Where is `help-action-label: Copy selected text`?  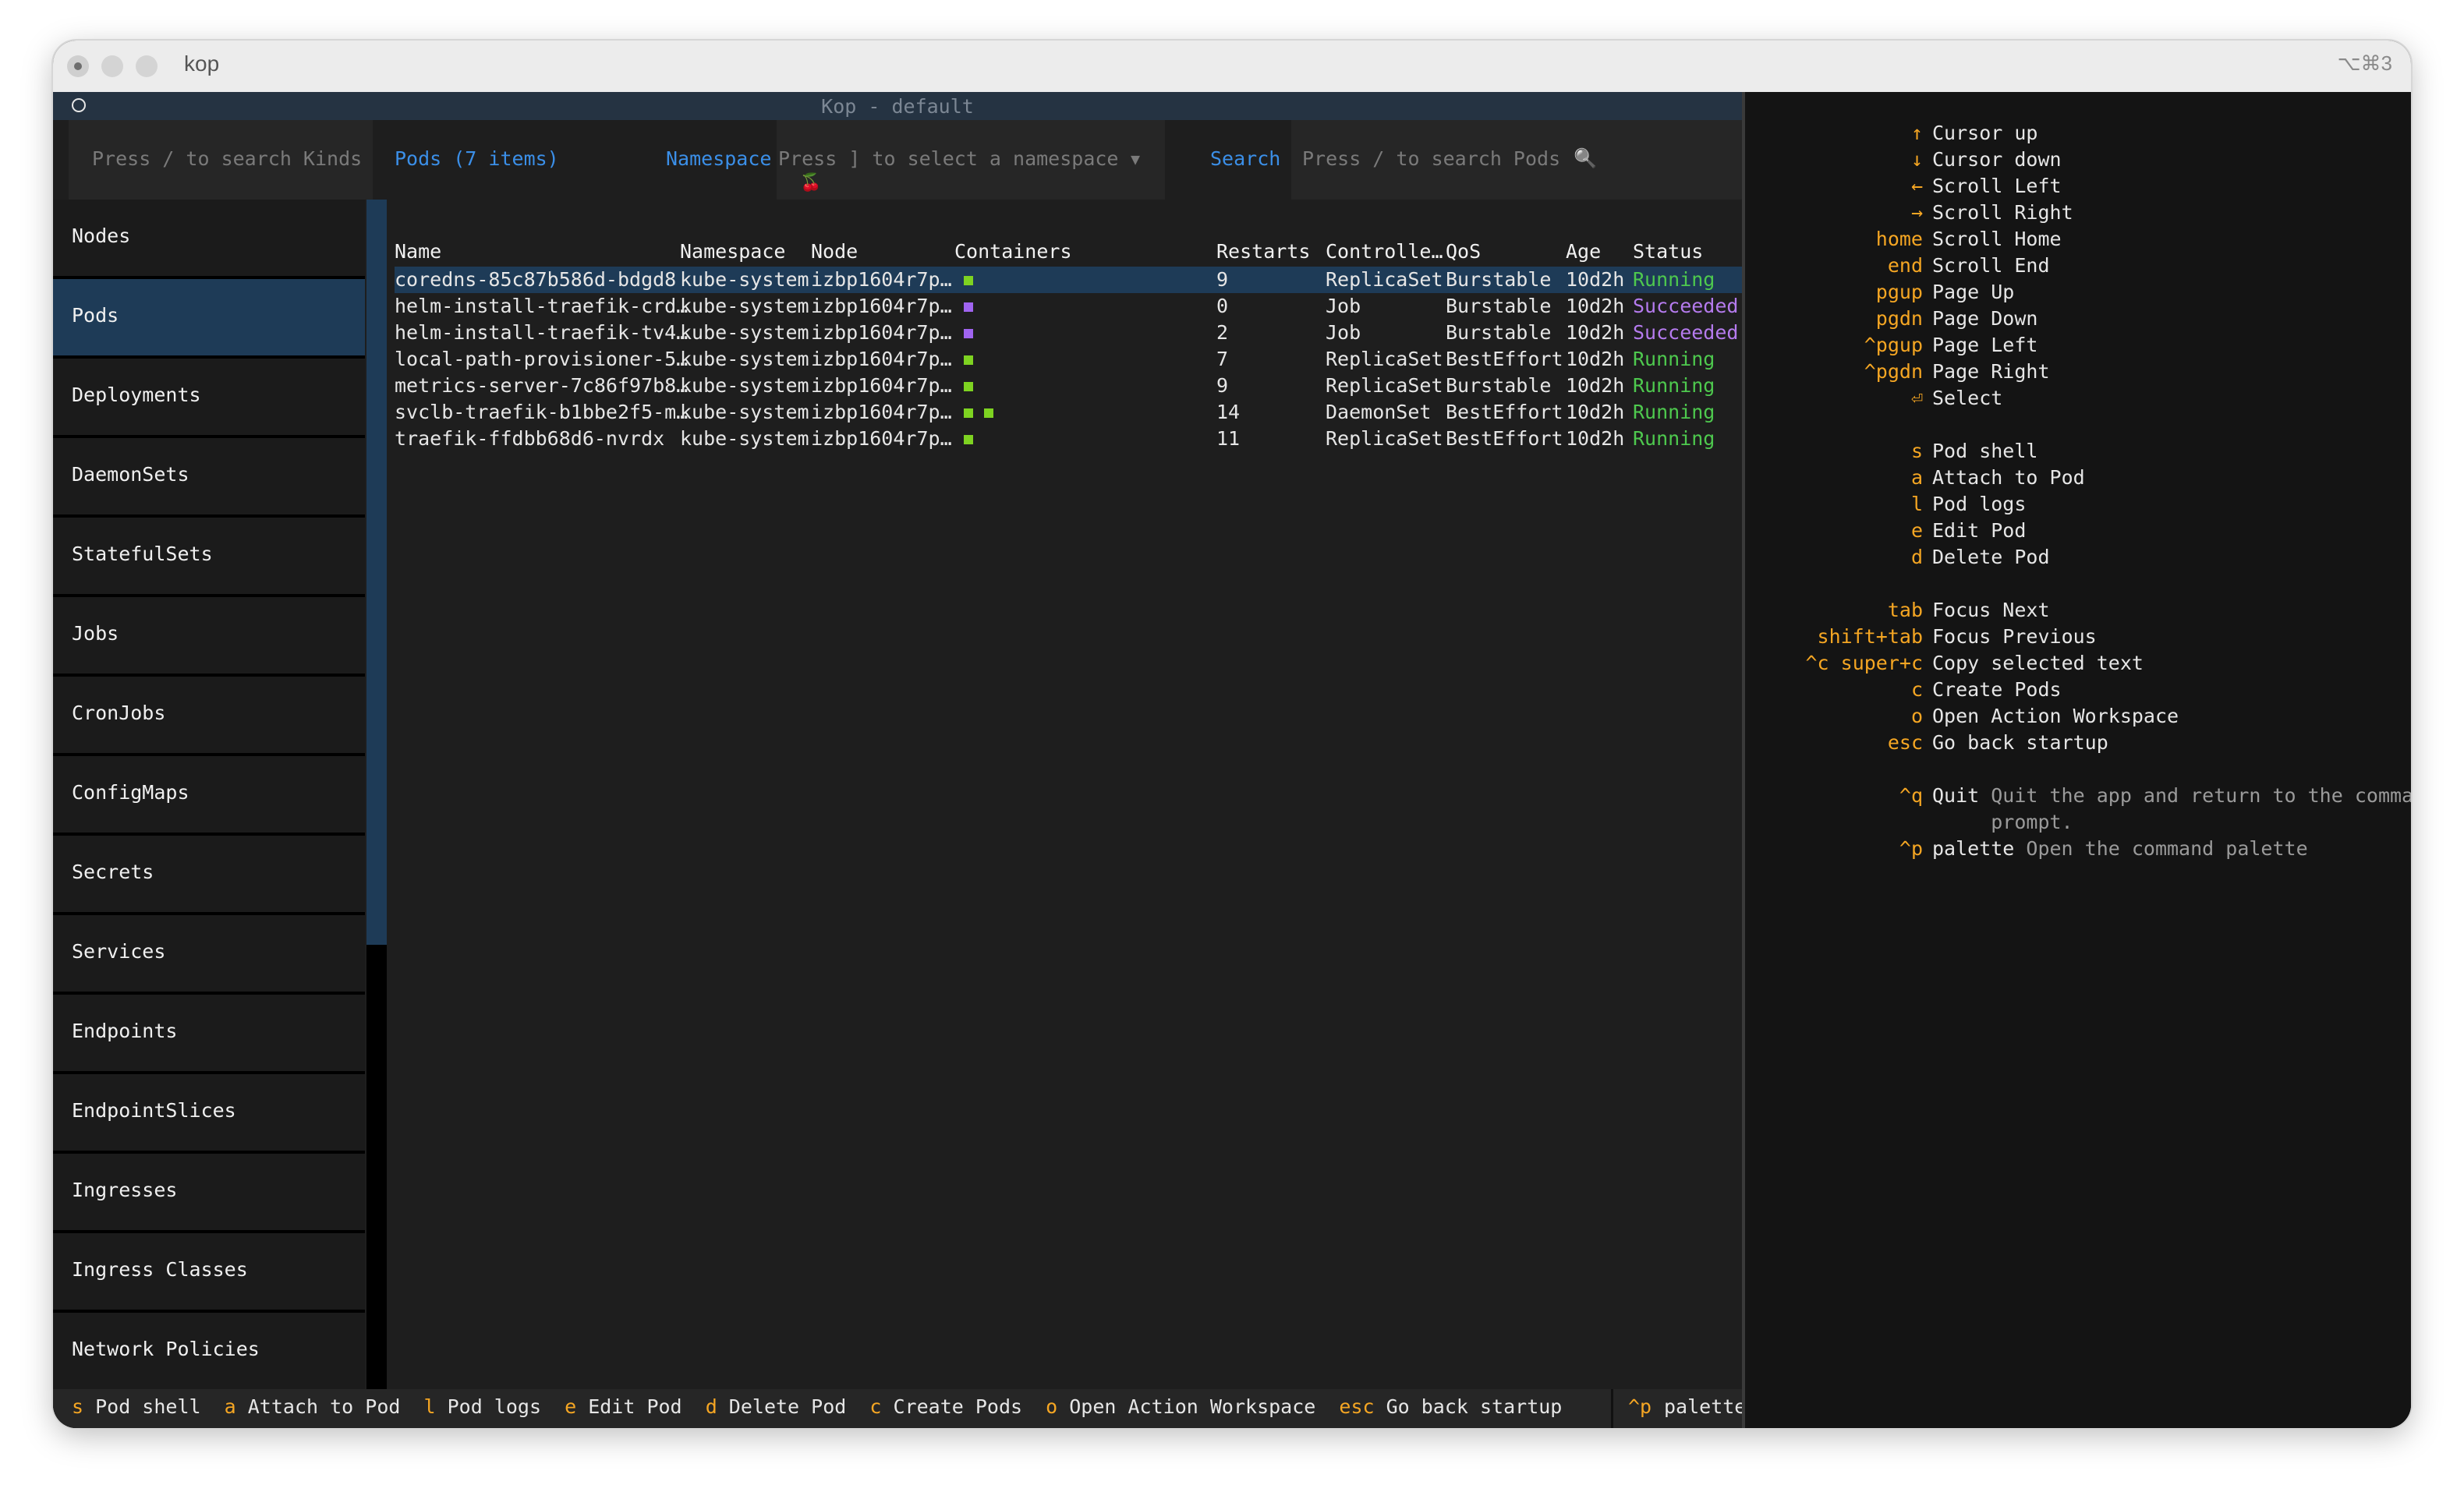
help-action-label: Copy selected text is located at coordinates (2038, 663).